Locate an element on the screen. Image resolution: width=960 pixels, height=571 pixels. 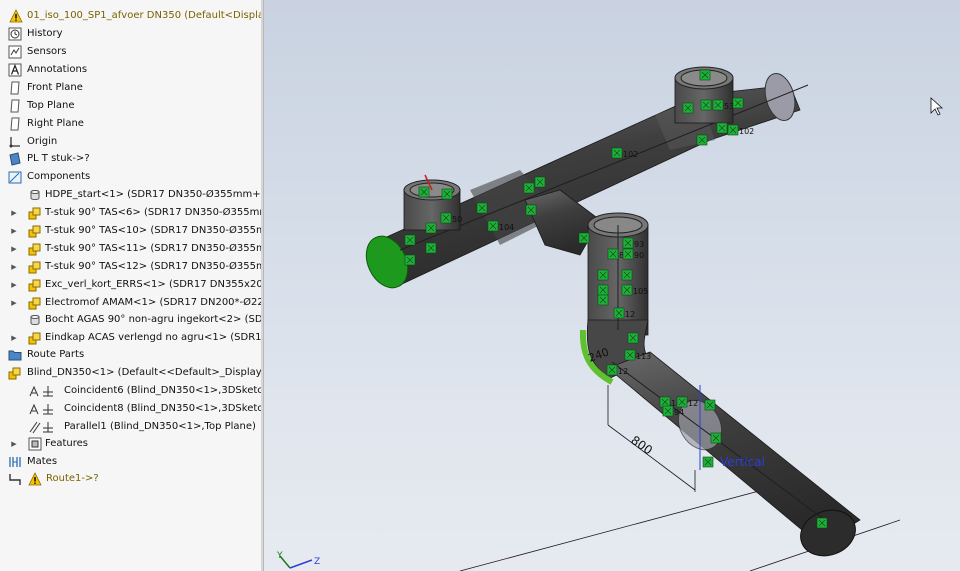
tree-item-label: History is located at coordinates (45, 33).